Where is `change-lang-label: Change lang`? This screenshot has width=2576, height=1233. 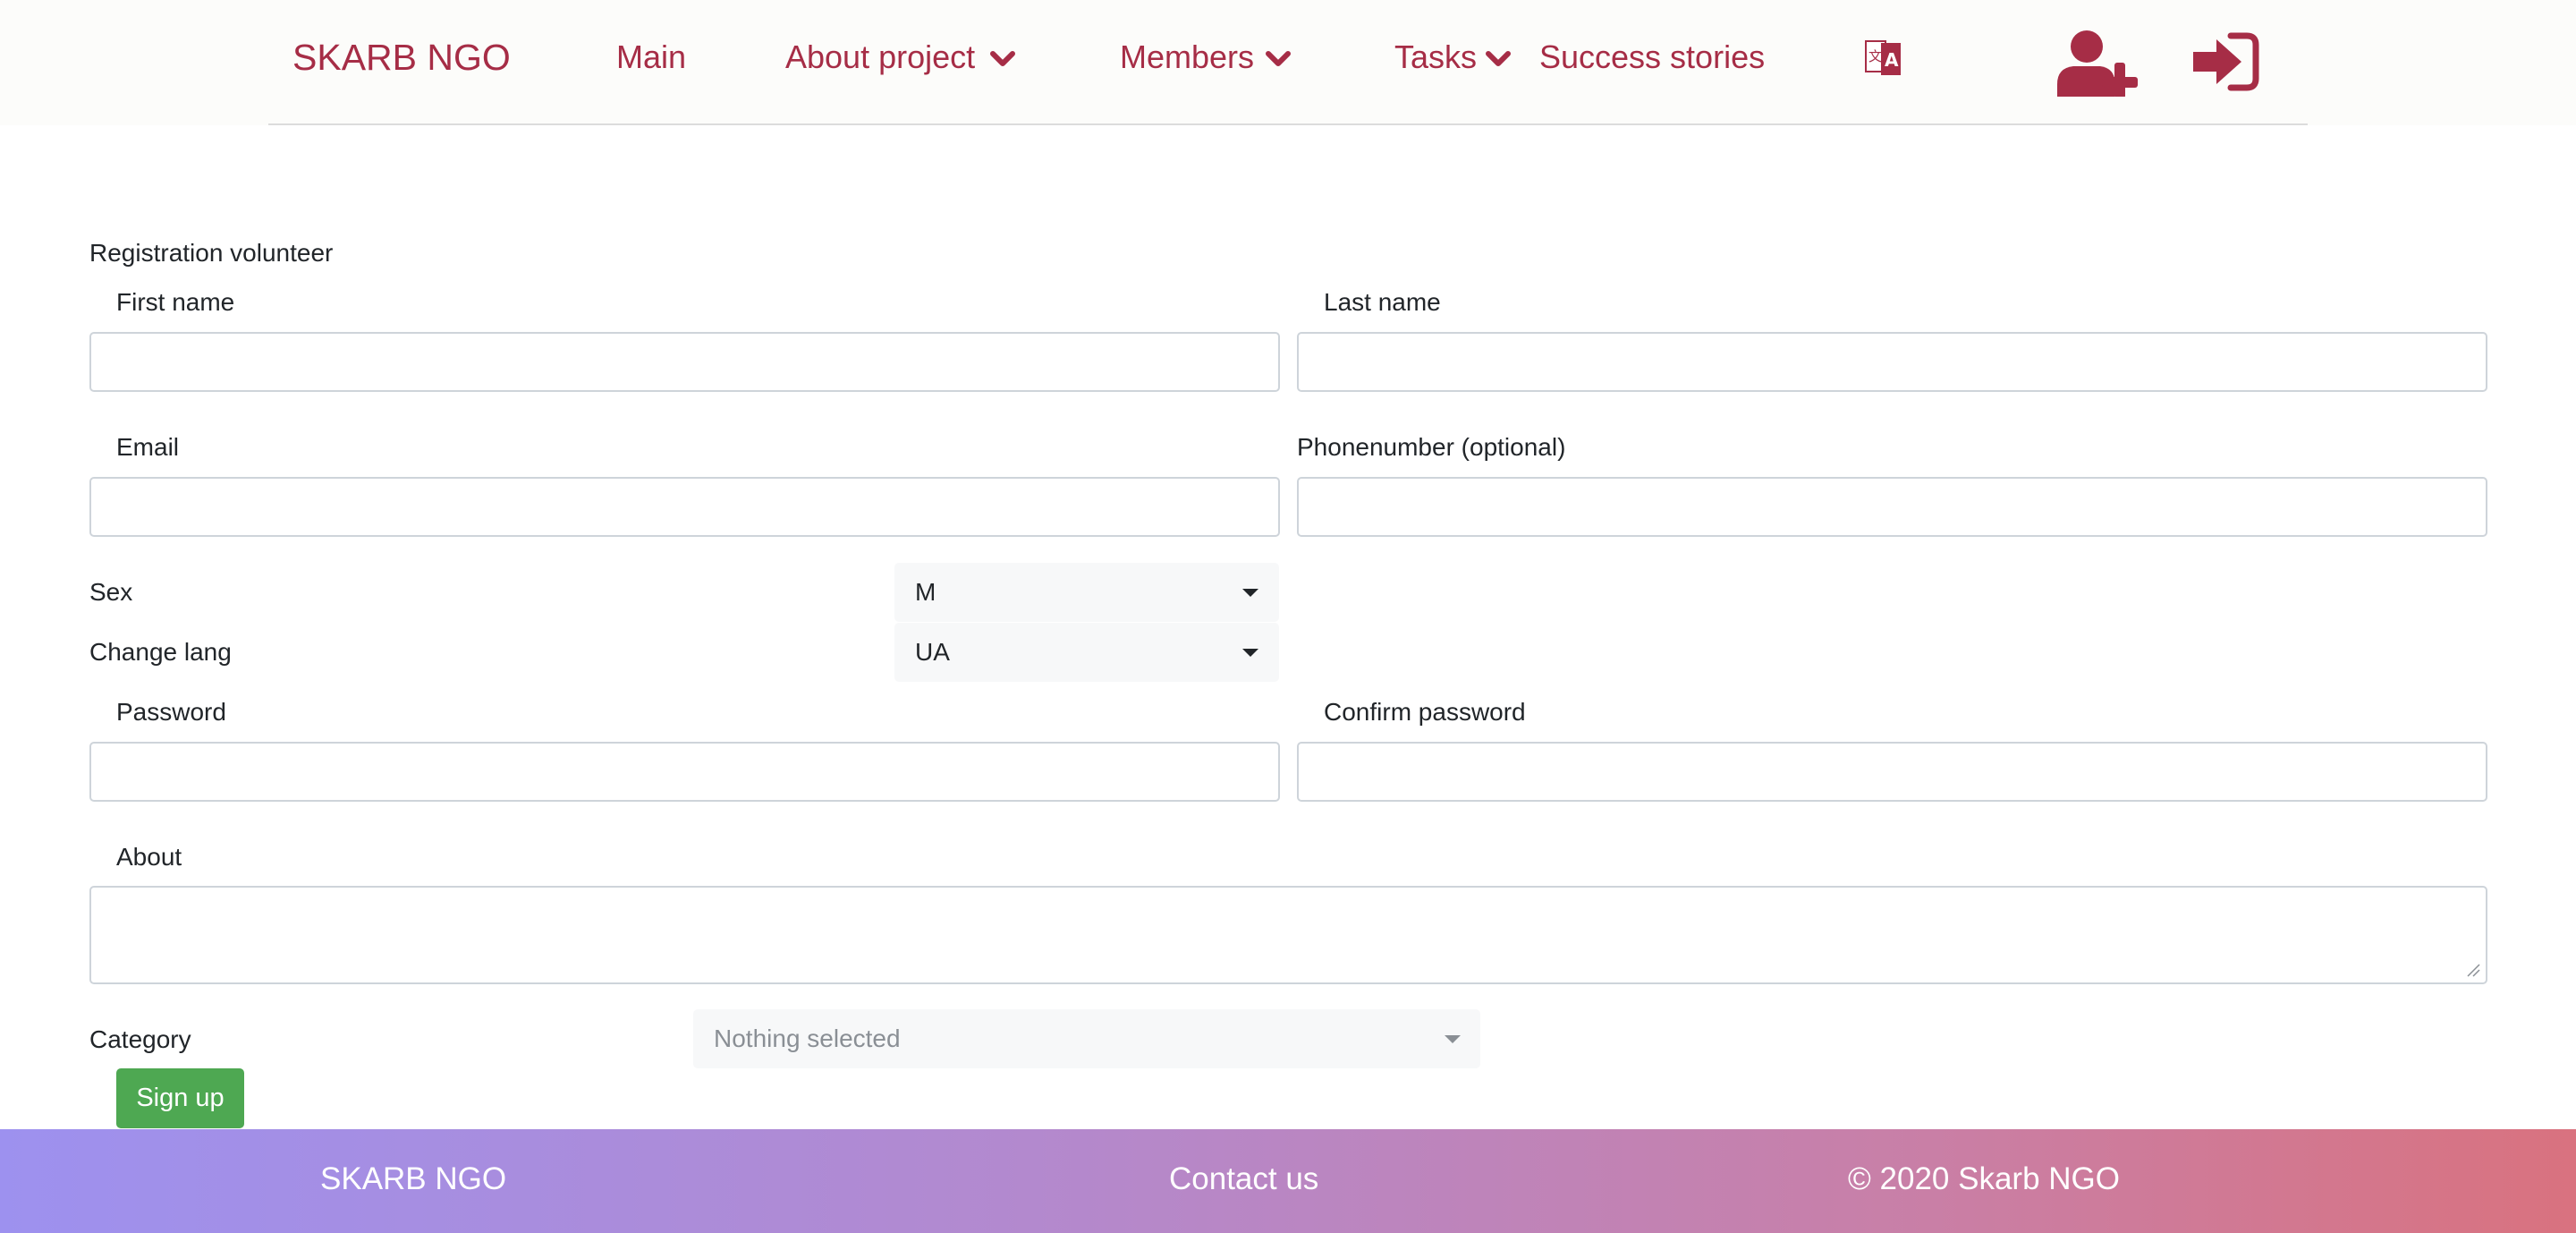 change-lang-label: Change lang is located at coordinates (160, 652).